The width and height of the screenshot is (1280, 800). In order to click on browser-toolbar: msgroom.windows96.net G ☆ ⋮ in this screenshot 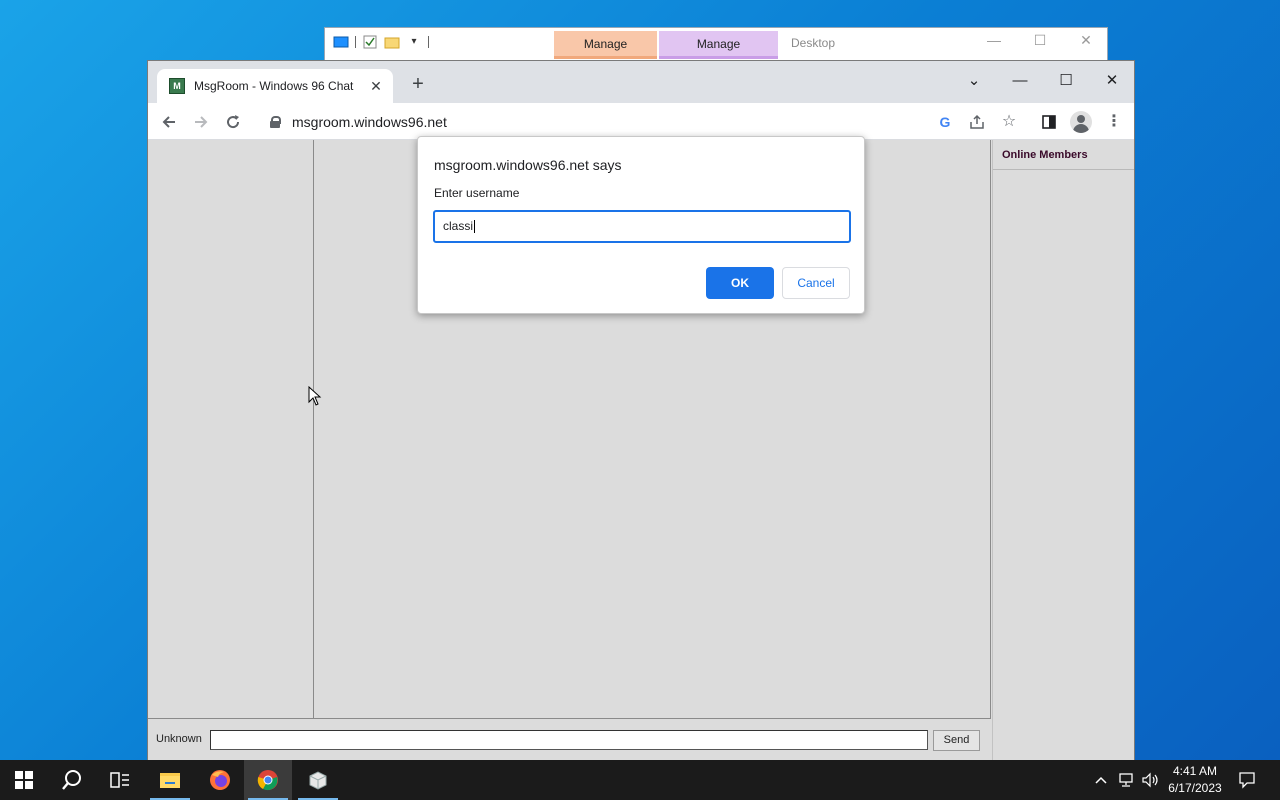, I will do `click(641, 121)`.